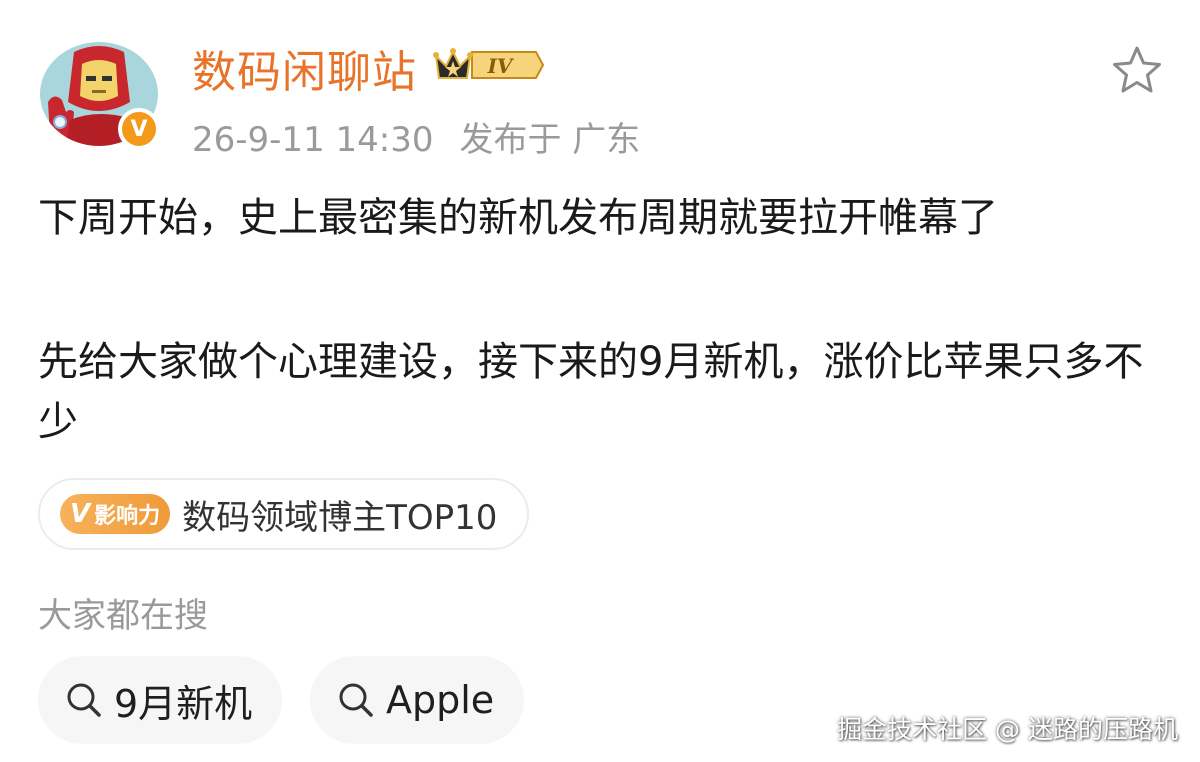  Describe the element at coordinates (440, 700) in the screenshot. I see `search-chip-label: Apple` at that location.